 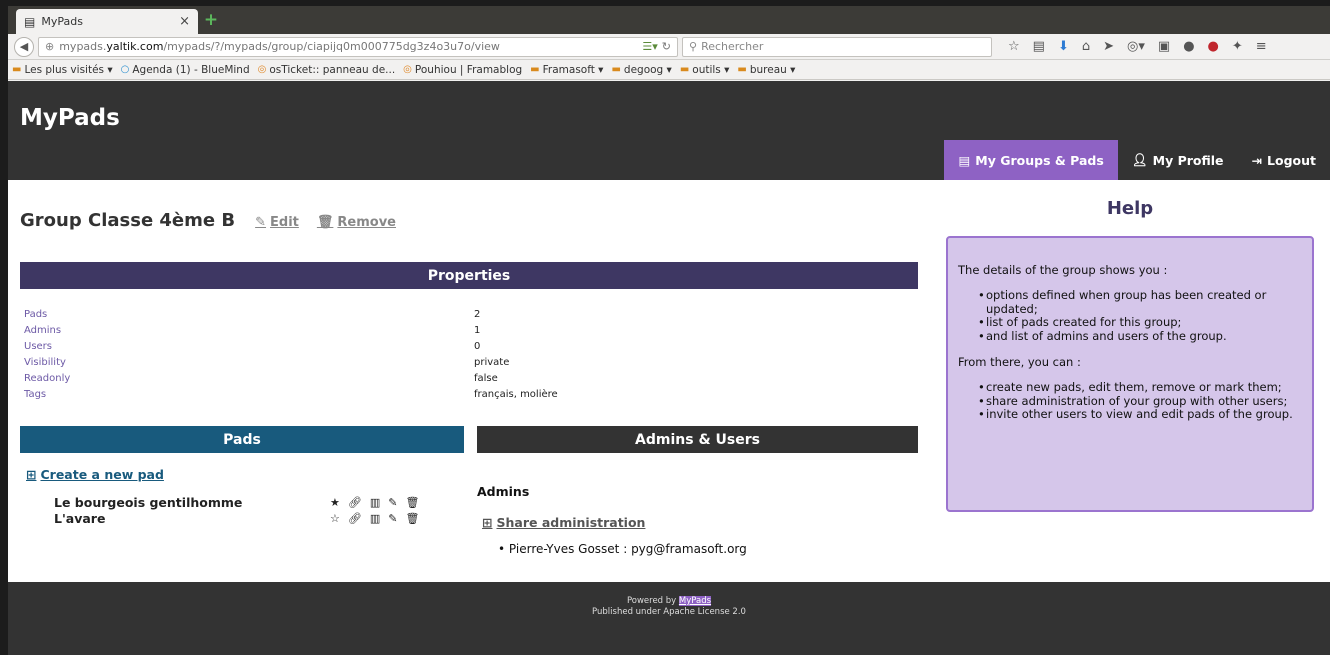 I want to click on send-icon: ➤, so click(x=1108, y=46).